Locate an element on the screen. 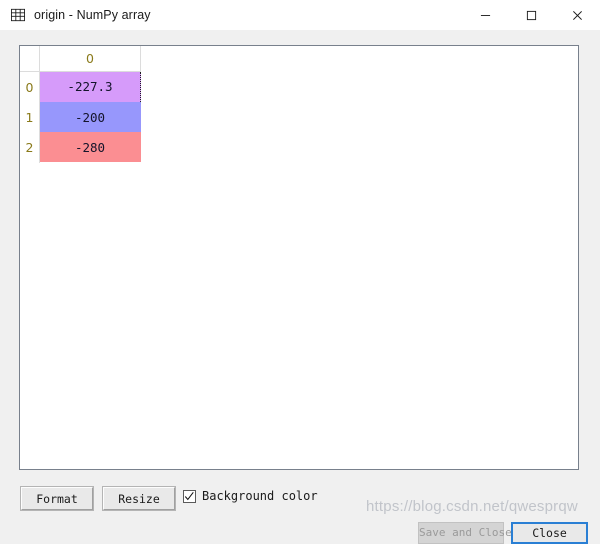 The image size is (600, 544). title-bar-left: origin - NumPy array is located at coordinates (75, 15).